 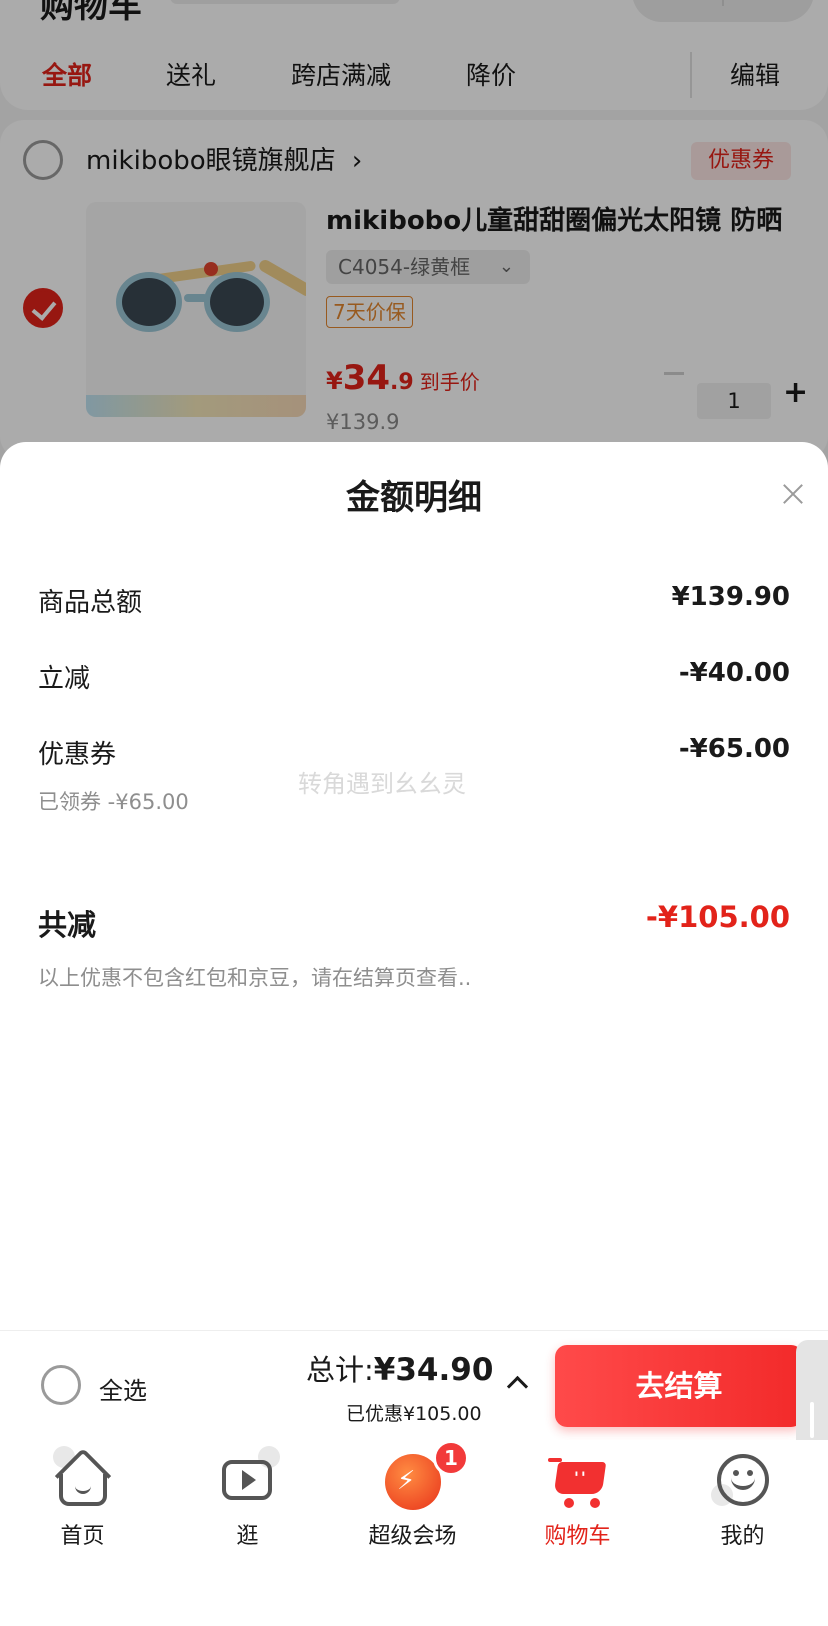 What do you see at coordinates (414, 498) in the screenshot?
I see `sheet-title: 金额明细` at bounding box center [414, 498].